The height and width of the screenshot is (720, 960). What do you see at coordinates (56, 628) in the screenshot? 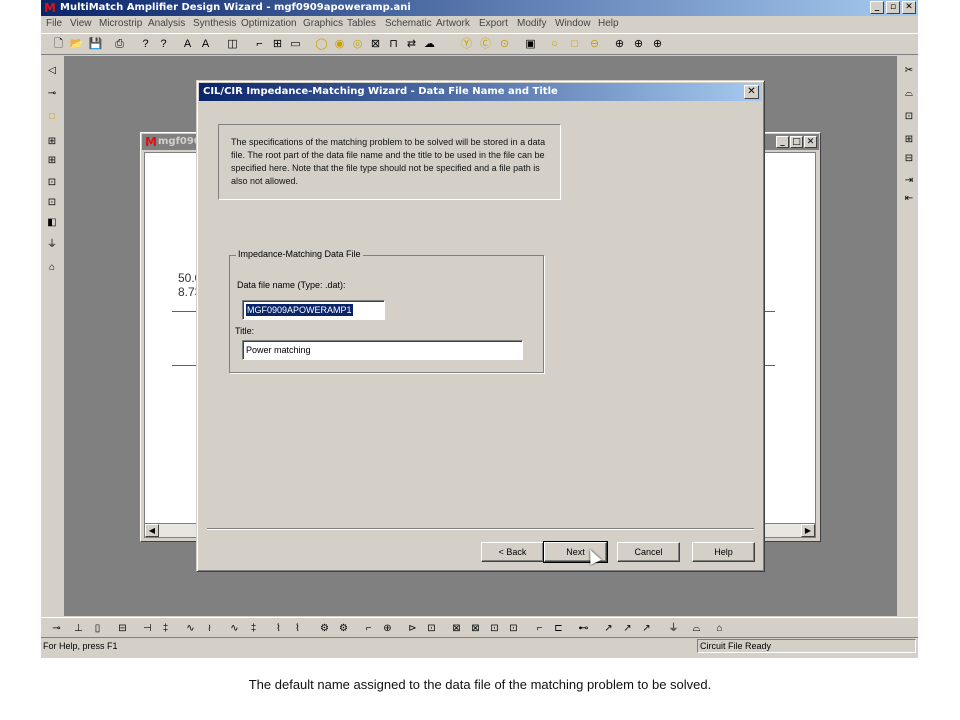
I see `resistor-icon: ⊸` at bounding box center [56, 628].